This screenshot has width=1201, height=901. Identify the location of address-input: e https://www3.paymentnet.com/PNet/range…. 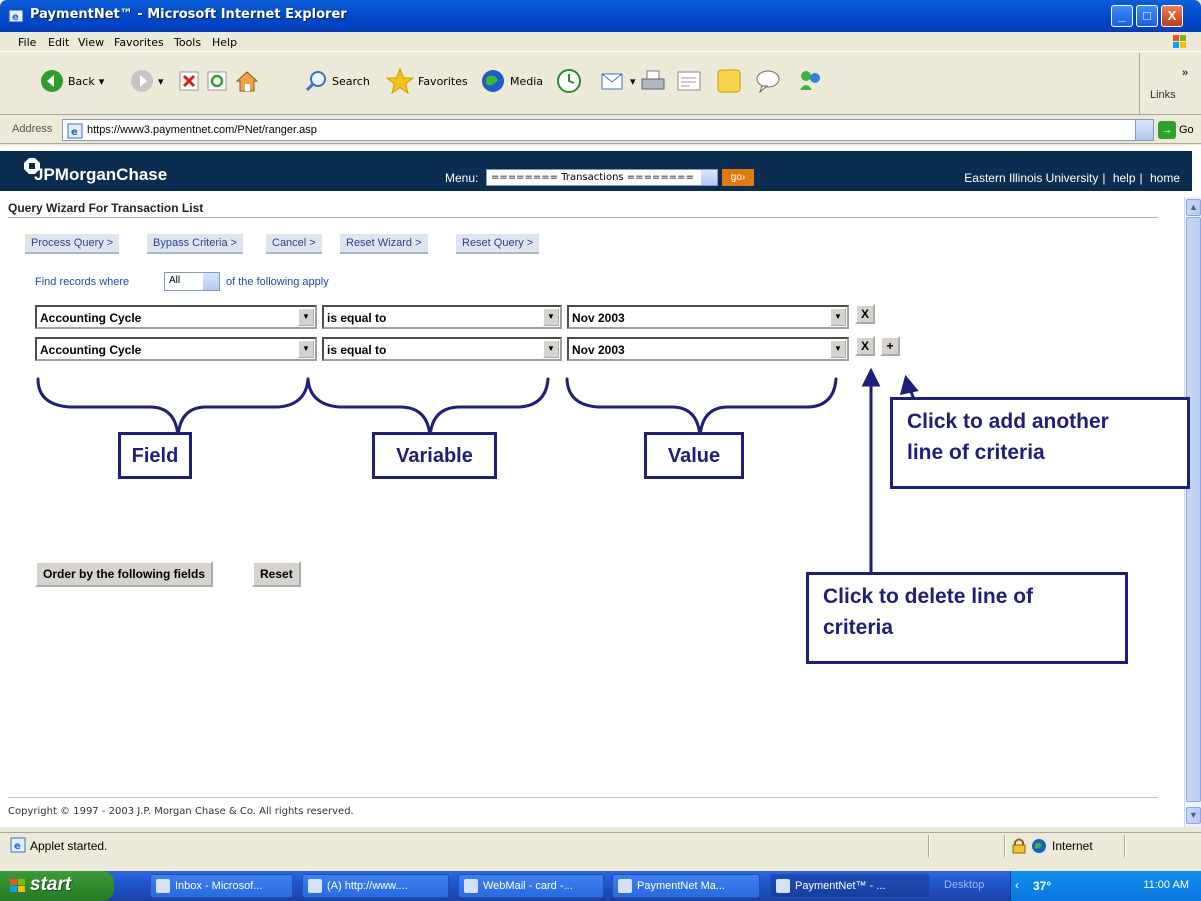
(608, 130).